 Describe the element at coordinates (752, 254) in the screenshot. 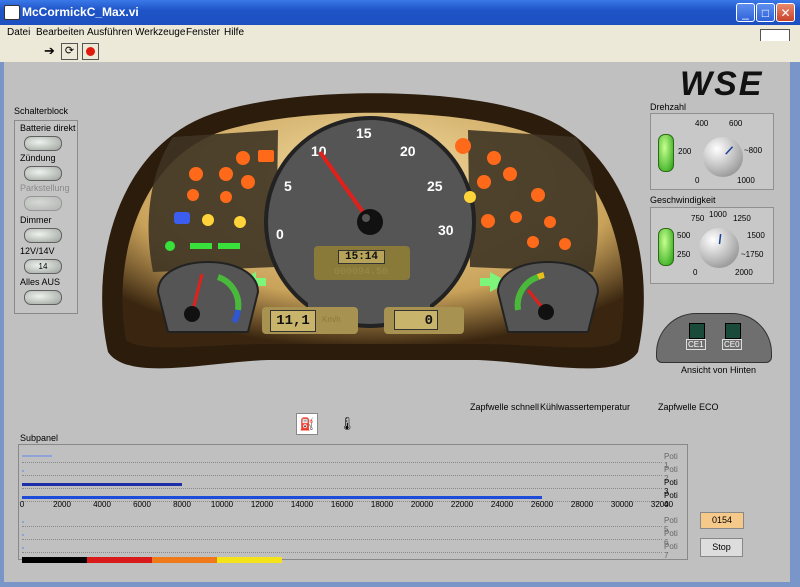

I see `gs-tick-1750: ~1750` at that location.